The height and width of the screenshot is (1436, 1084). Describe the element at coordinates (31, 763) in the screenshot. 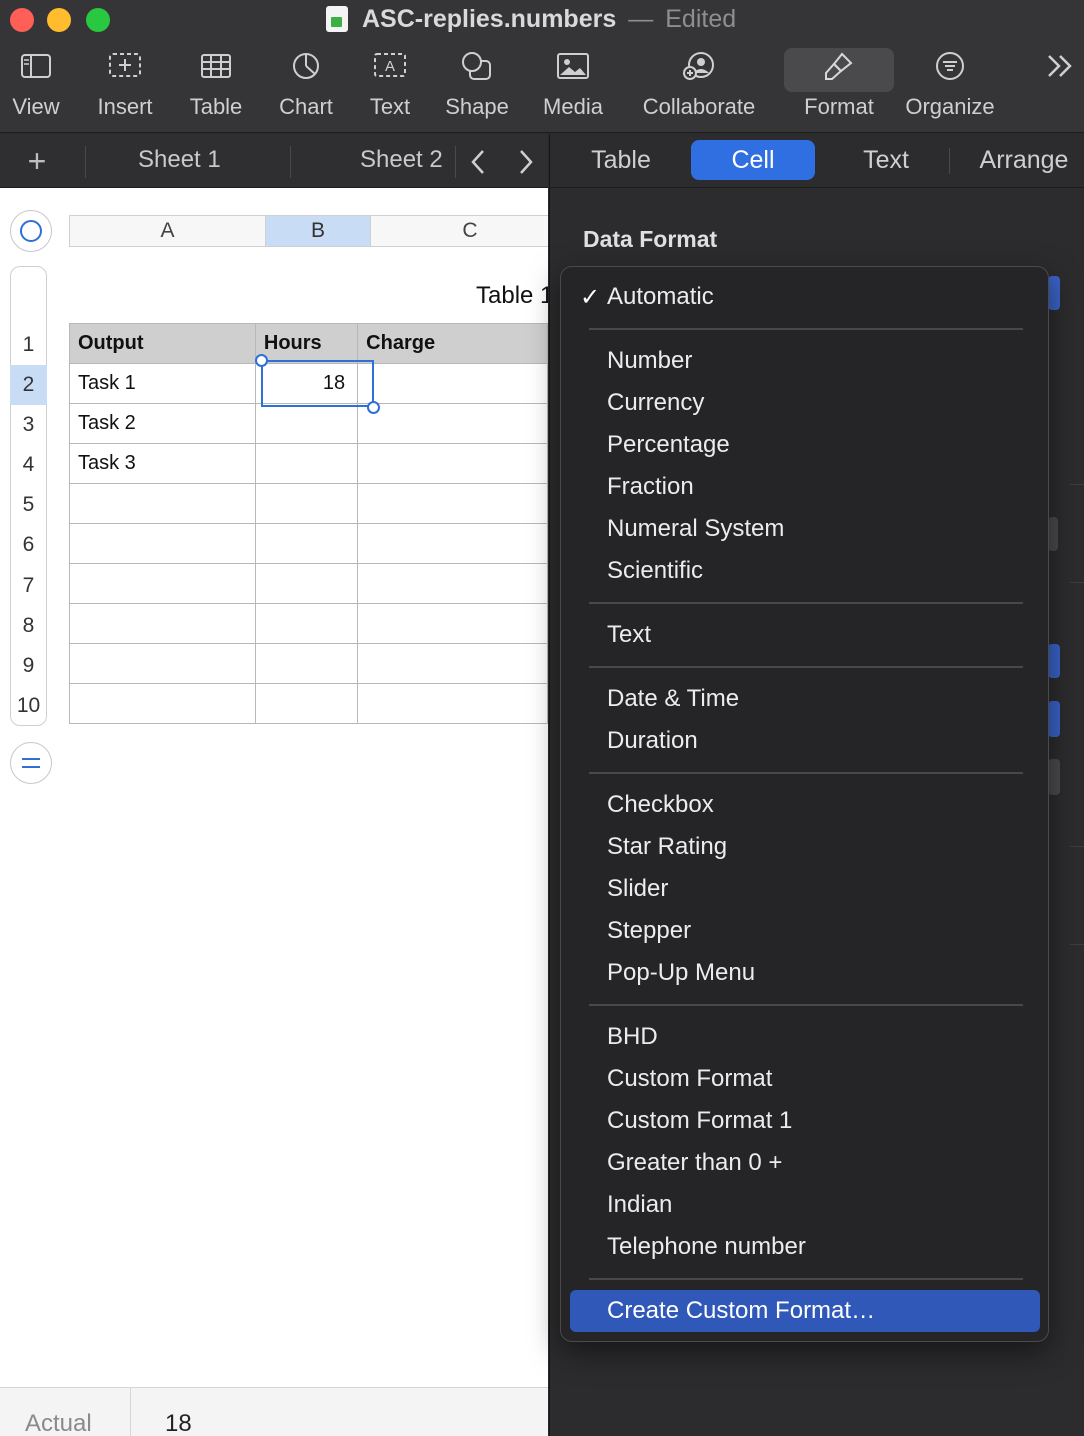

I see `add-row-button` at that location.